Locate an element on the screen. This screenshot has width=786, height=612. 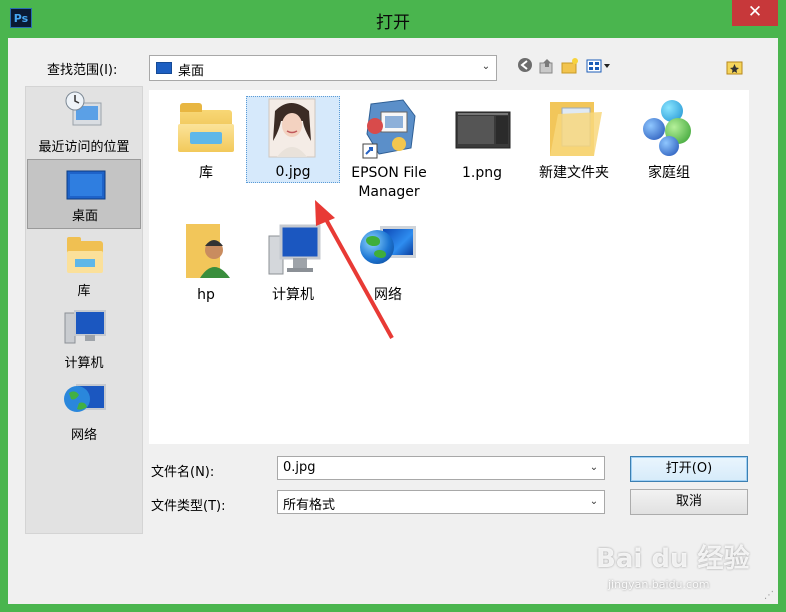
file-item-label: 网络 is located at coordinates (388, 295).